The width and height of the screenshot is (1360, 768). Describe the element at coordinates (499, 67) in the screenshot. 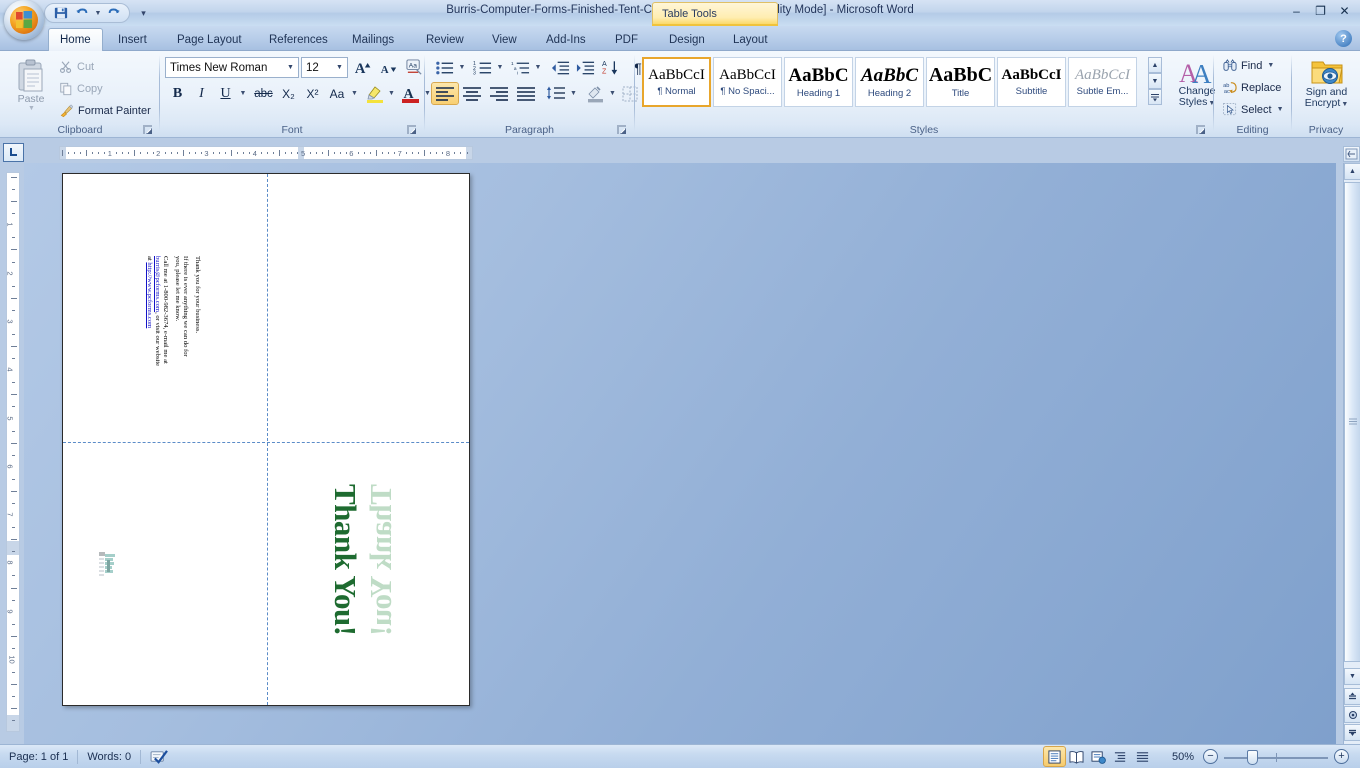

I see `numbering-dropdown-icon: ▼` at that location.